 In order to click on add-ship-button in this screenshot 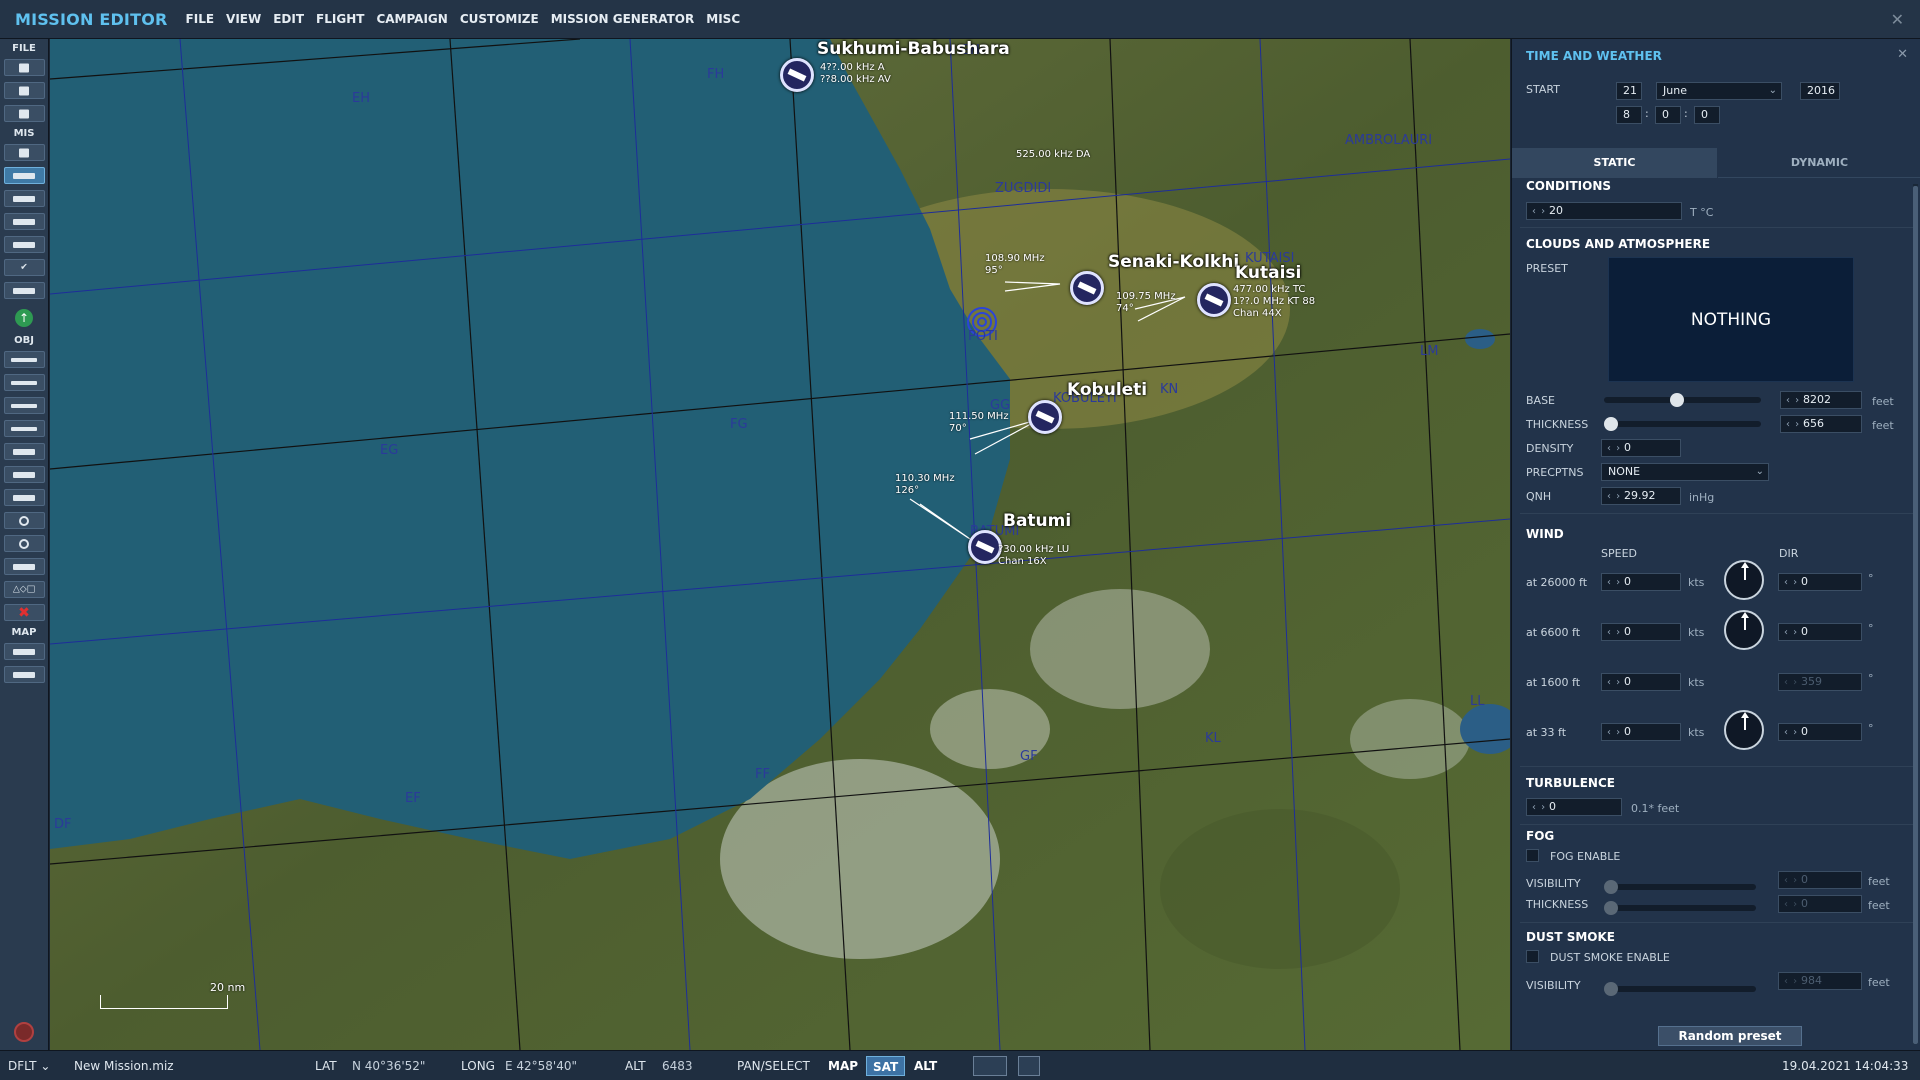, I will do `click(24, 405)`.